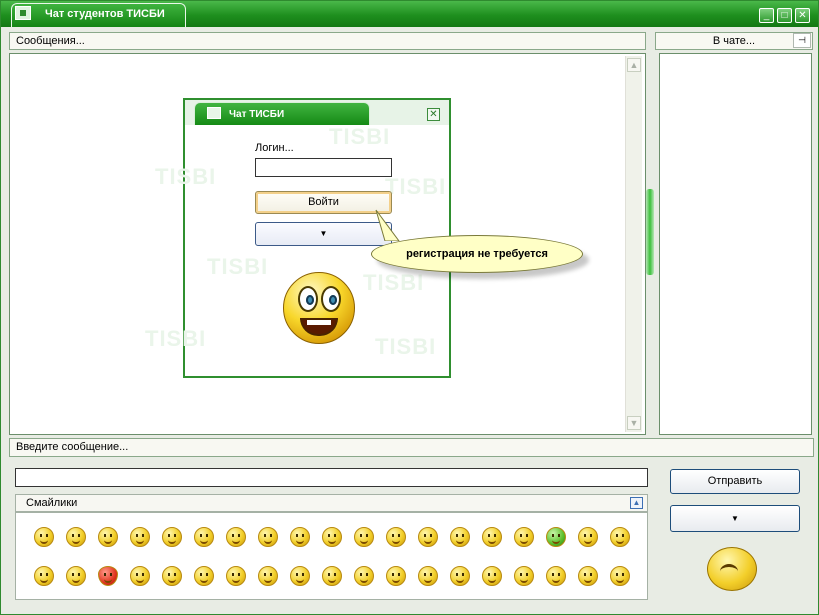  What do you see at coordinates (636, 503) in the screenshot?
I see `collapse-up-icon: ▲` at bounding box center [636, 503].